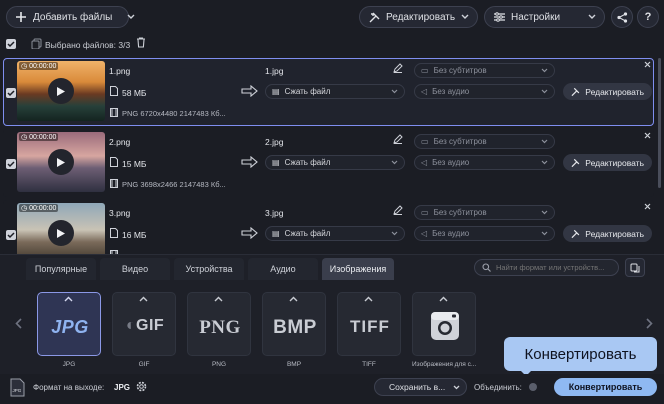 The height and width of the screenshot is (404, 664). I want to click on carousel-left-icon, so click(18, 323).